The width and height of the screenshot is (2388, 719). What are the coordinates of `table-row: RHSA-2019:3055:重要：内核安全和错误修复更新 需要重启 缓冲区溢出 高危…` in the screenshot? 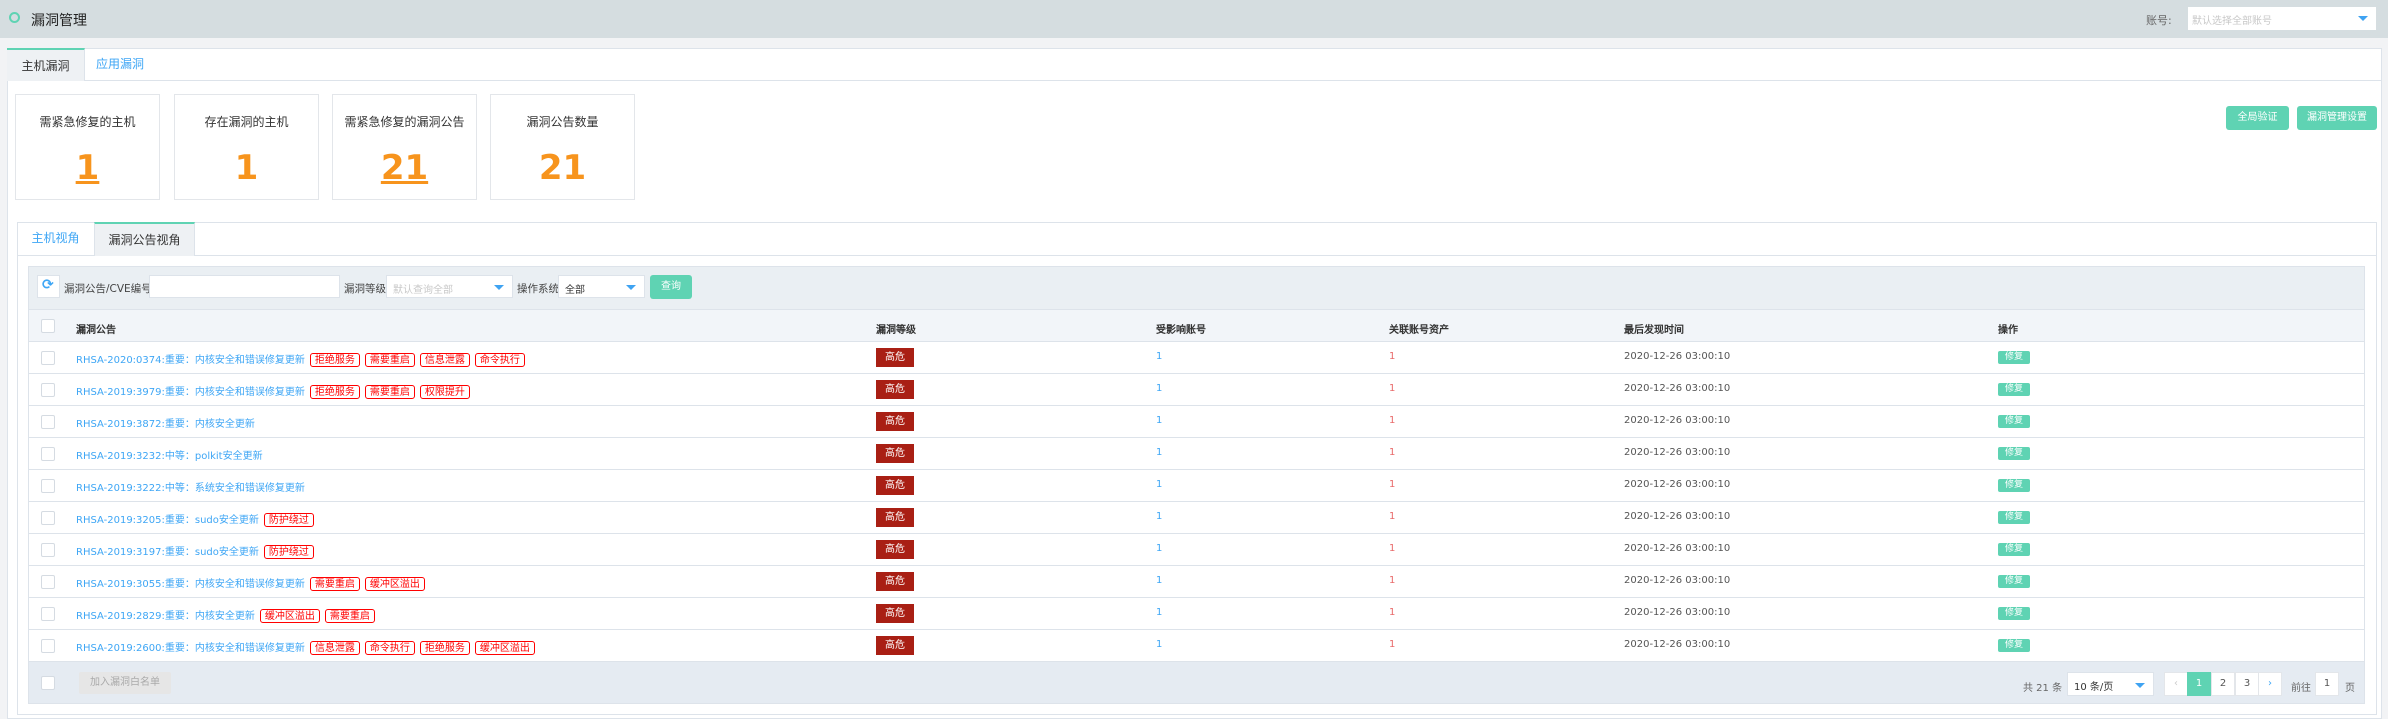 It's located at (1196, 582).